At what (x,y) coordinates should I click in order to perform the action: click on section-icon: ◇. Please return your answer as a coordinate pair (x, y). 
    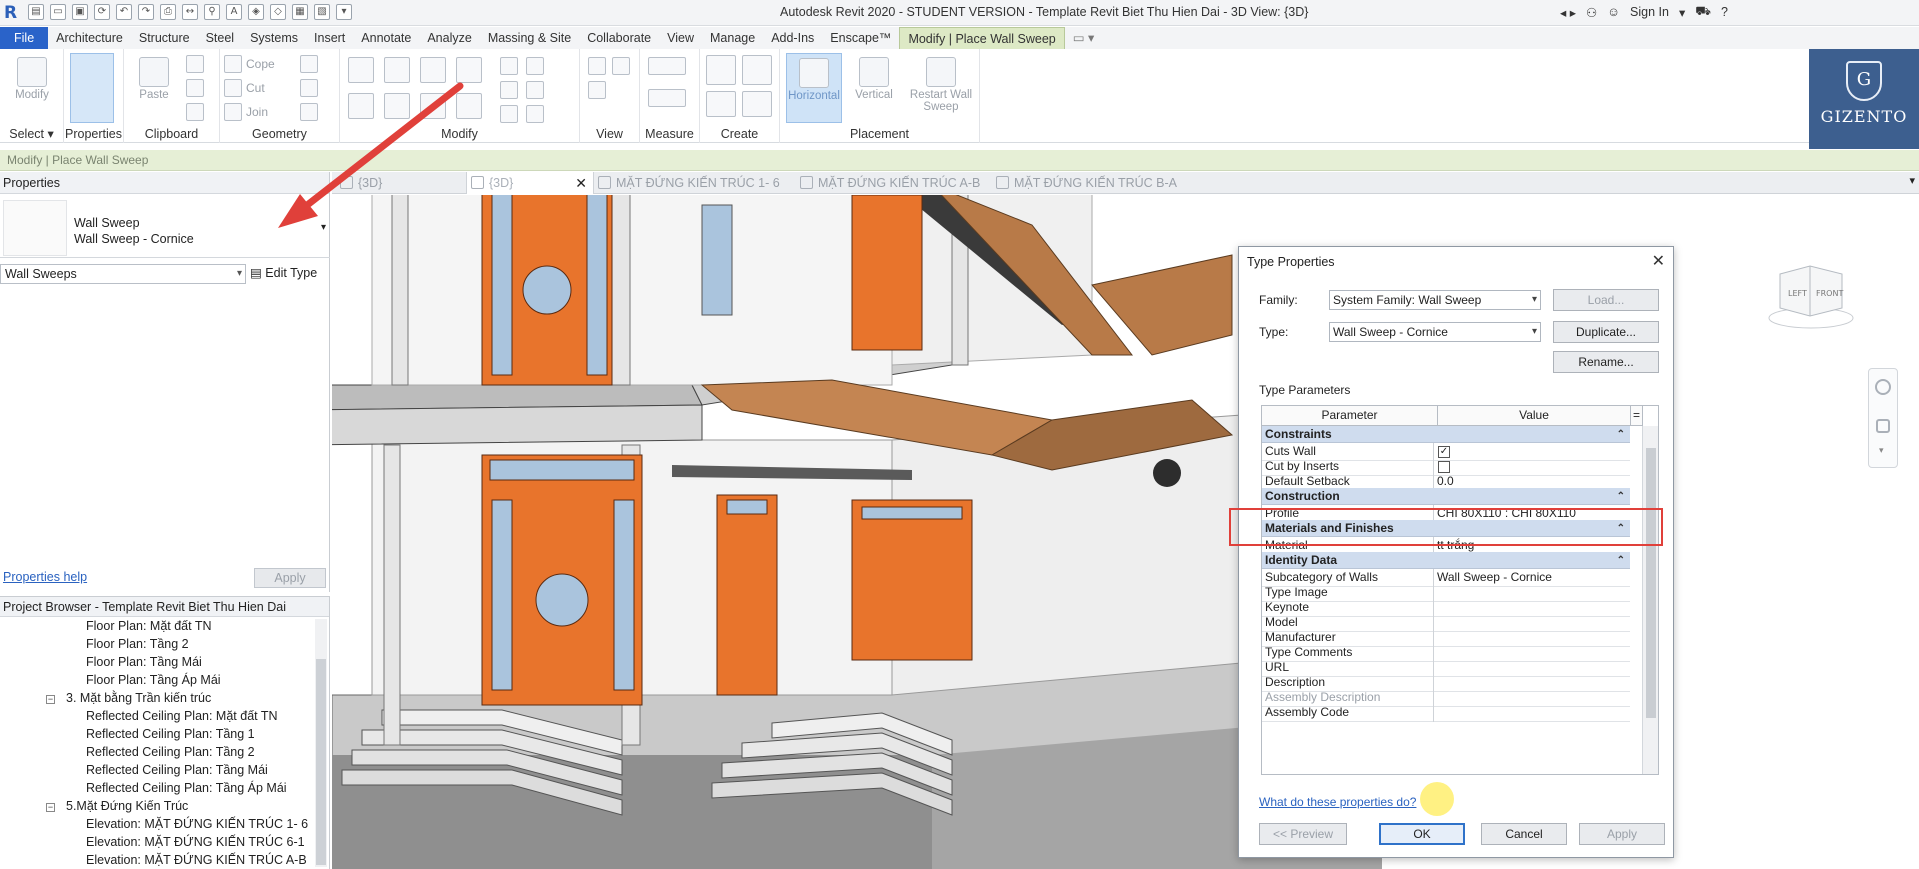
    Looking at the image, I should click on (278, 12).